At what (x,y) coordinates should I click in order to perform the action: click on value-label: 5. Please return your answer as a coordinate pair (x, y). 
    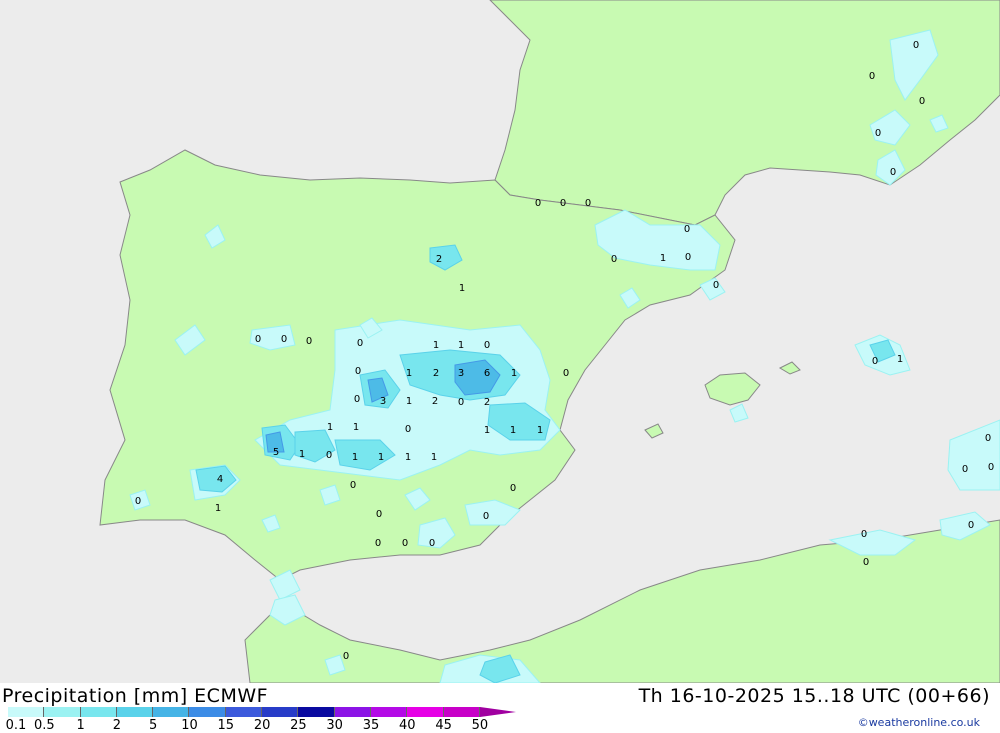
    Looking at the image, I should click on (276, 452).